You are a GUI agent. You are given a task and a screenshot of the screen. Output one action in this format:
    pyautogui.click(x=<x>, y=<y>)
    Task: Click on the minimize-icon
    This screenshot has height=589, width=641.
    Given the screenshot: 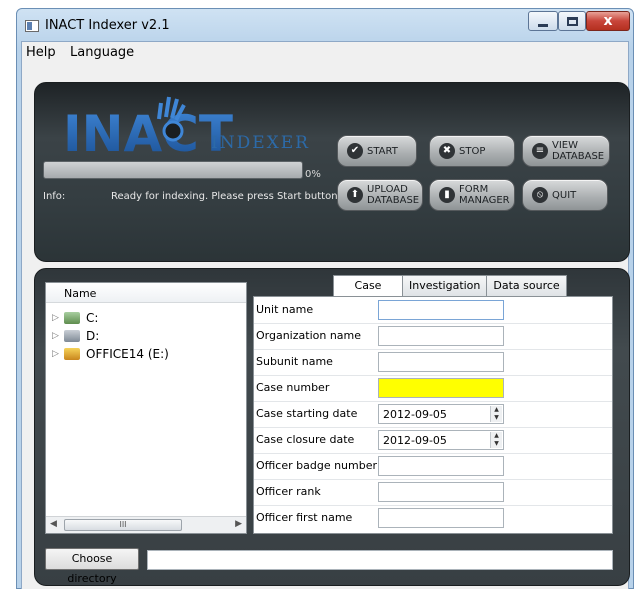 What is the action you would take?
    pyautogui.click(x=543, y=25)
    